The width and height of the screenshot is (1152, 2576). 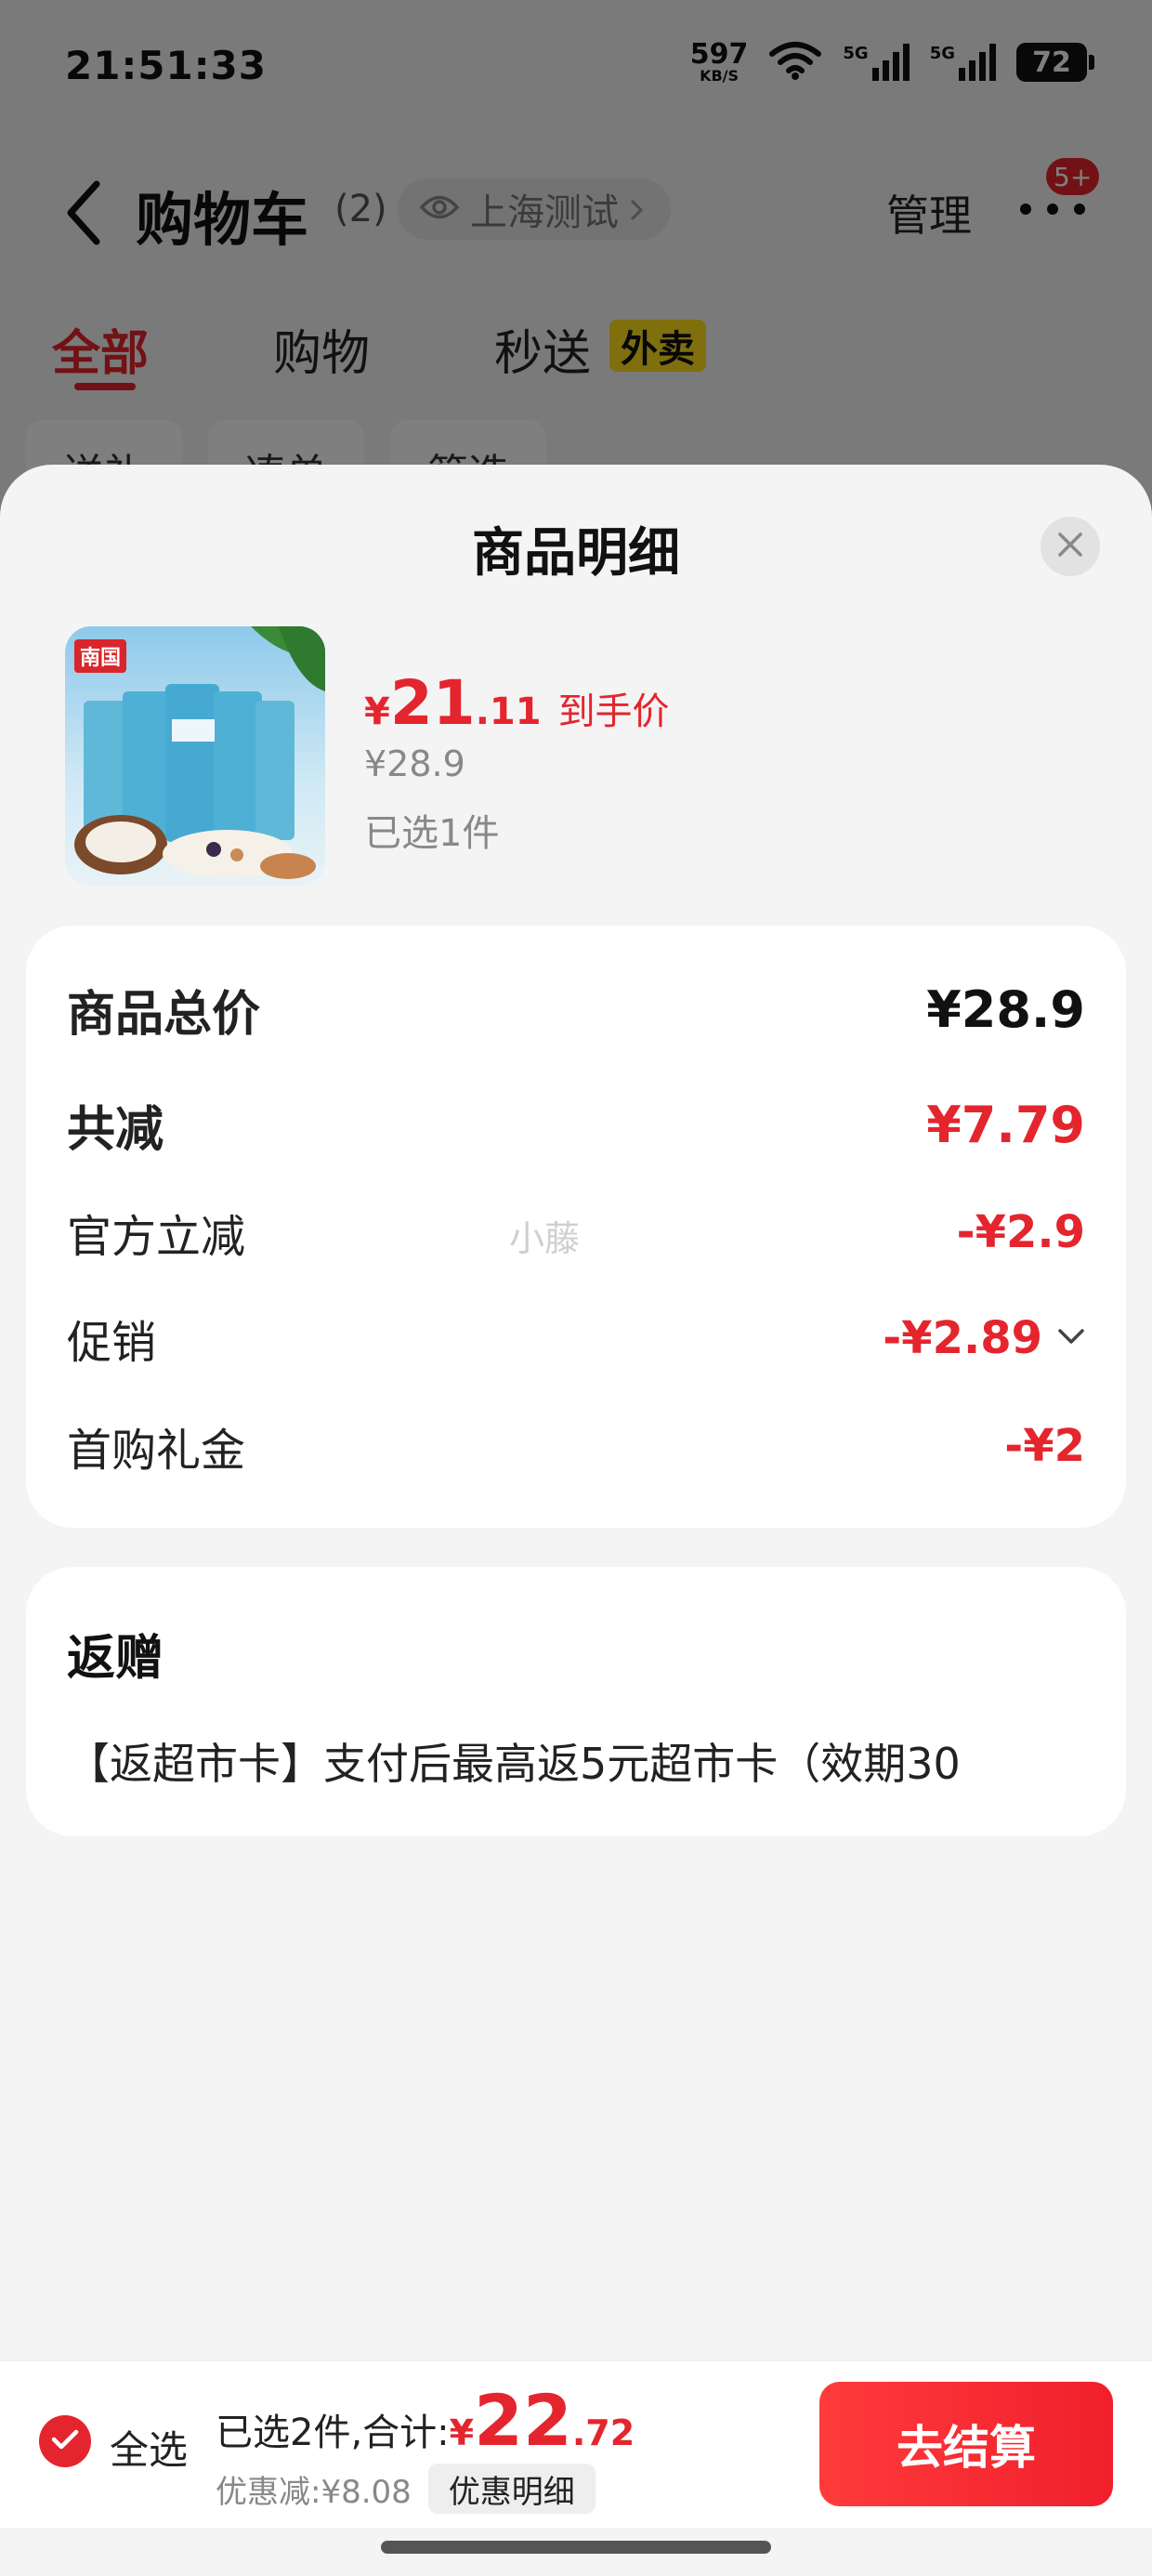 I want to click on close-button, so click(x=1070, y=546).